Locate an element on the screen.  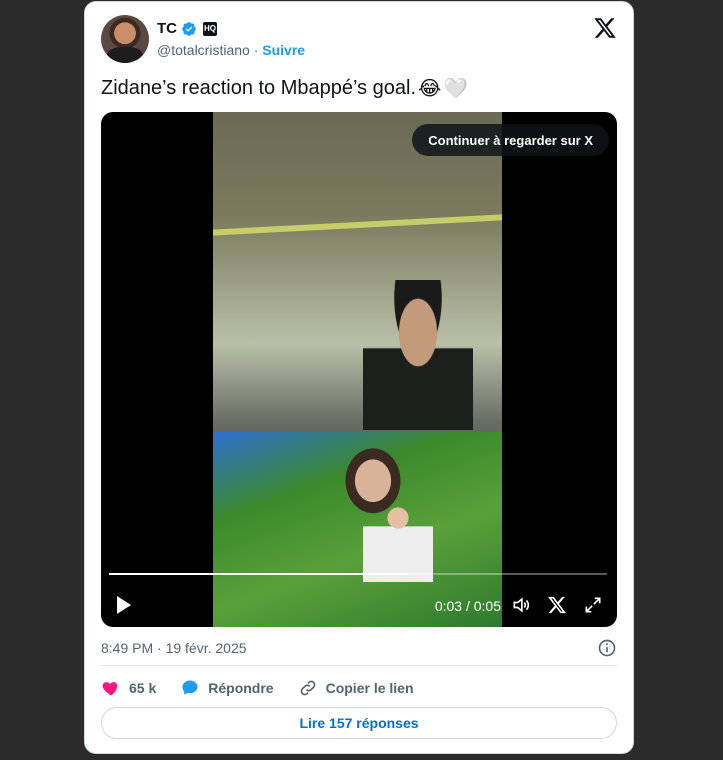
verified-badge-icon is located at coordinates (189, 28).